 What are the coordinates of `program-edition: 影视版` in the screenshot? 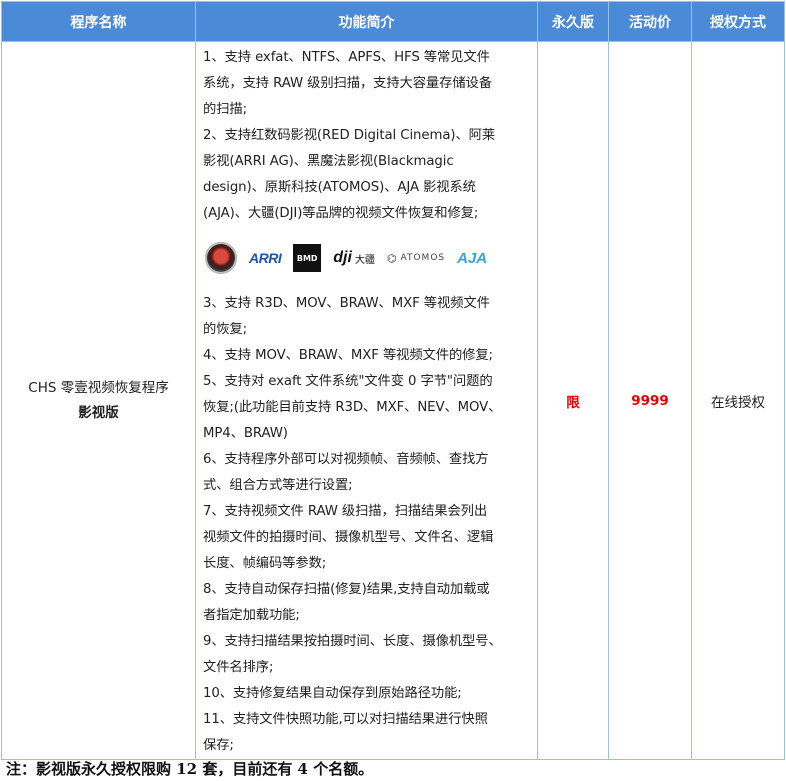 It's located at (98, 412).